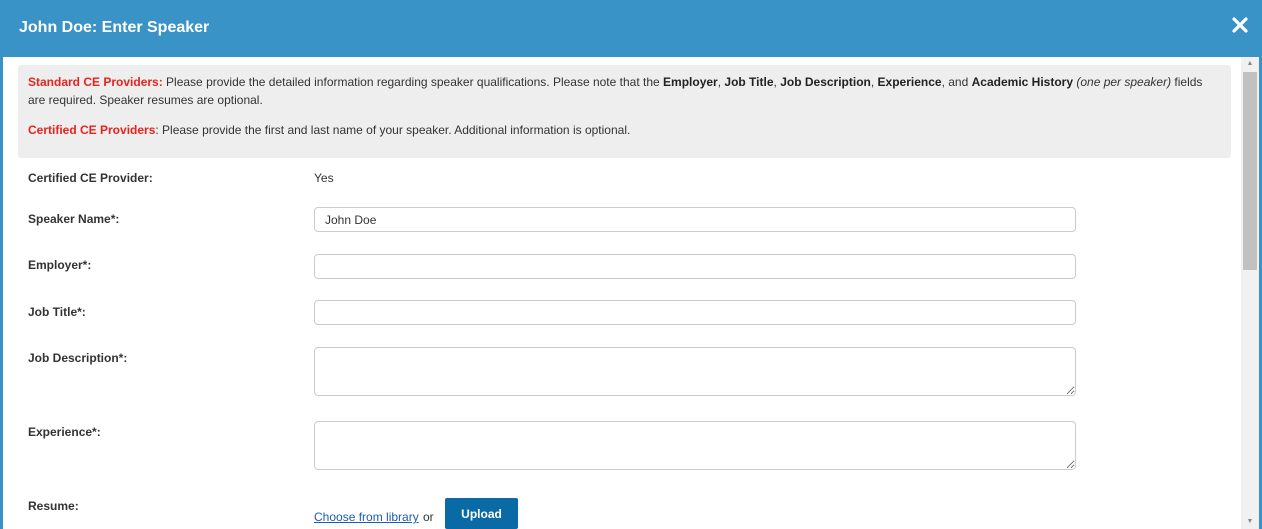 The height and width of the screenshot is (529, 1262). I want to click on scrollbar-thumb, so click(1250, 171).